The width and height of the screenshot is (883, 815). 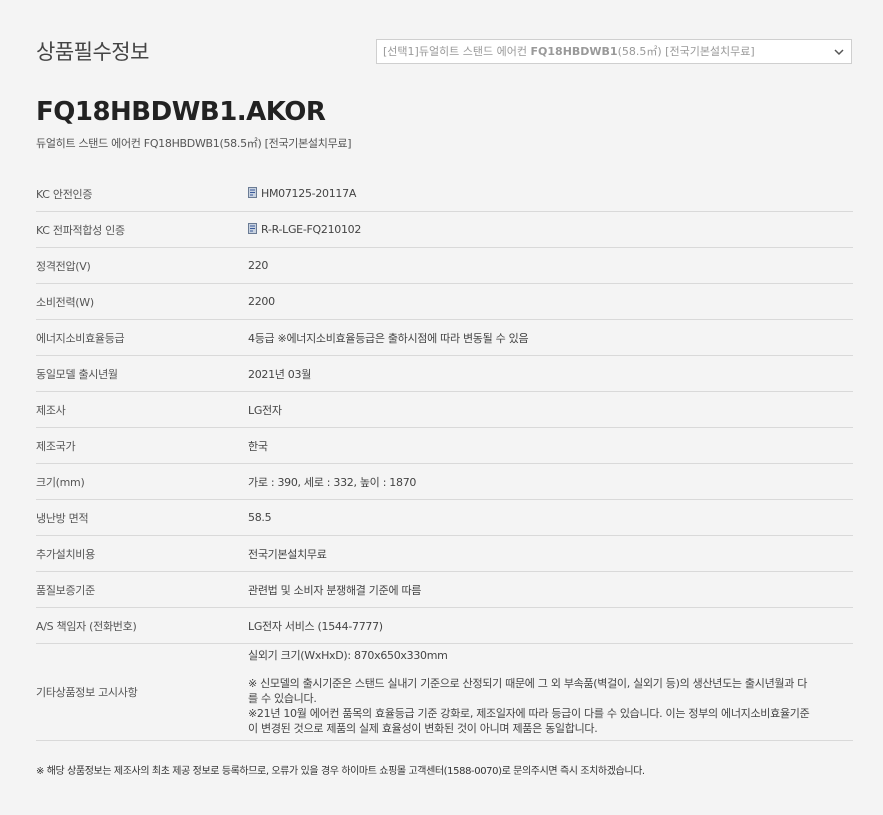 I want to click on table-row: 품질보증기준 관련법 및 소비자 분쟁해결 기준에 따름, so click(x=444, y=589).